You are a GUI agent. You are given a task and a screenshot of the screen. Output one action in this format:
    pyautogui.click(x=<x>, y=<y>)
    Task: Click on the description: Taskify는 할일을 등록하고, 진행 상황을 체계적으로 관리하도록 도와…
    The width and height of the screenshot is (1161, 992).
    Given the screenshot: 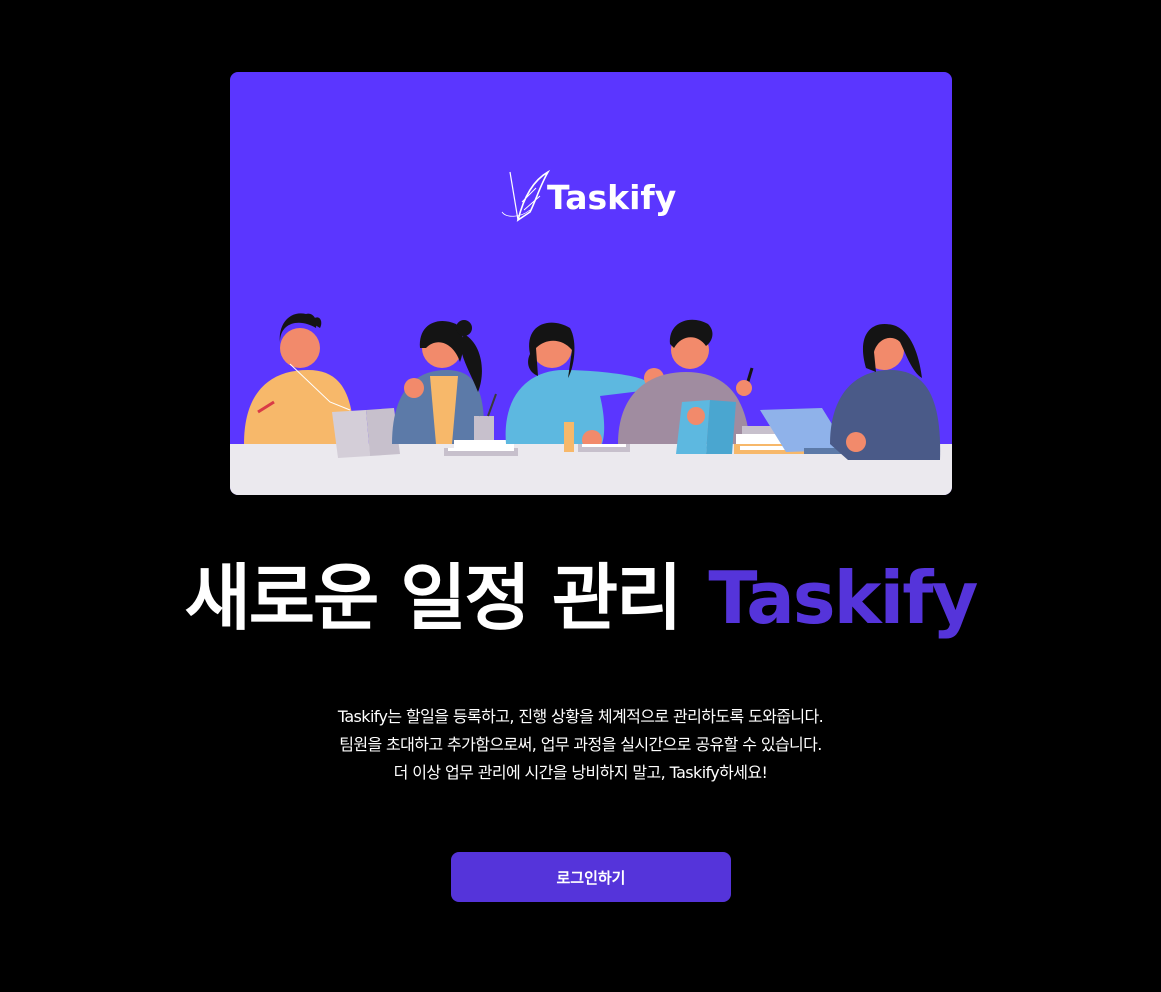 What is the action you would take?
    pyautogui.click(x=580, y=745)
    